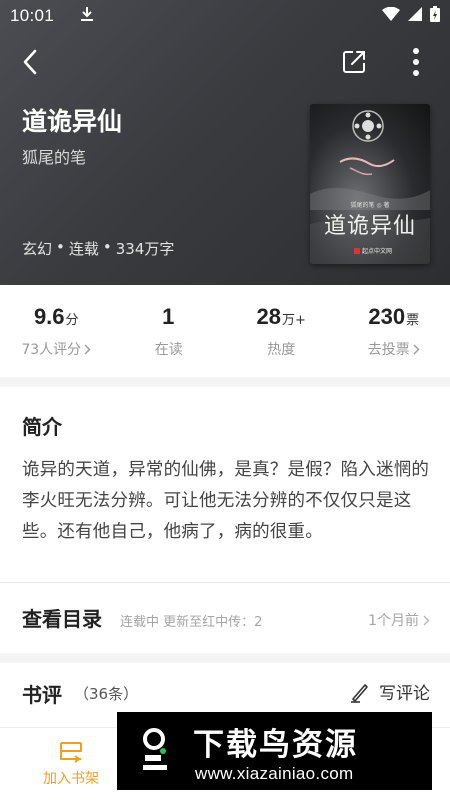 Image resolution: width=450 pixels, height=800 pixels. Describe the element at coordinates (106, 694) in the screenshot. I see `reviews-count: （36条）` at that location.